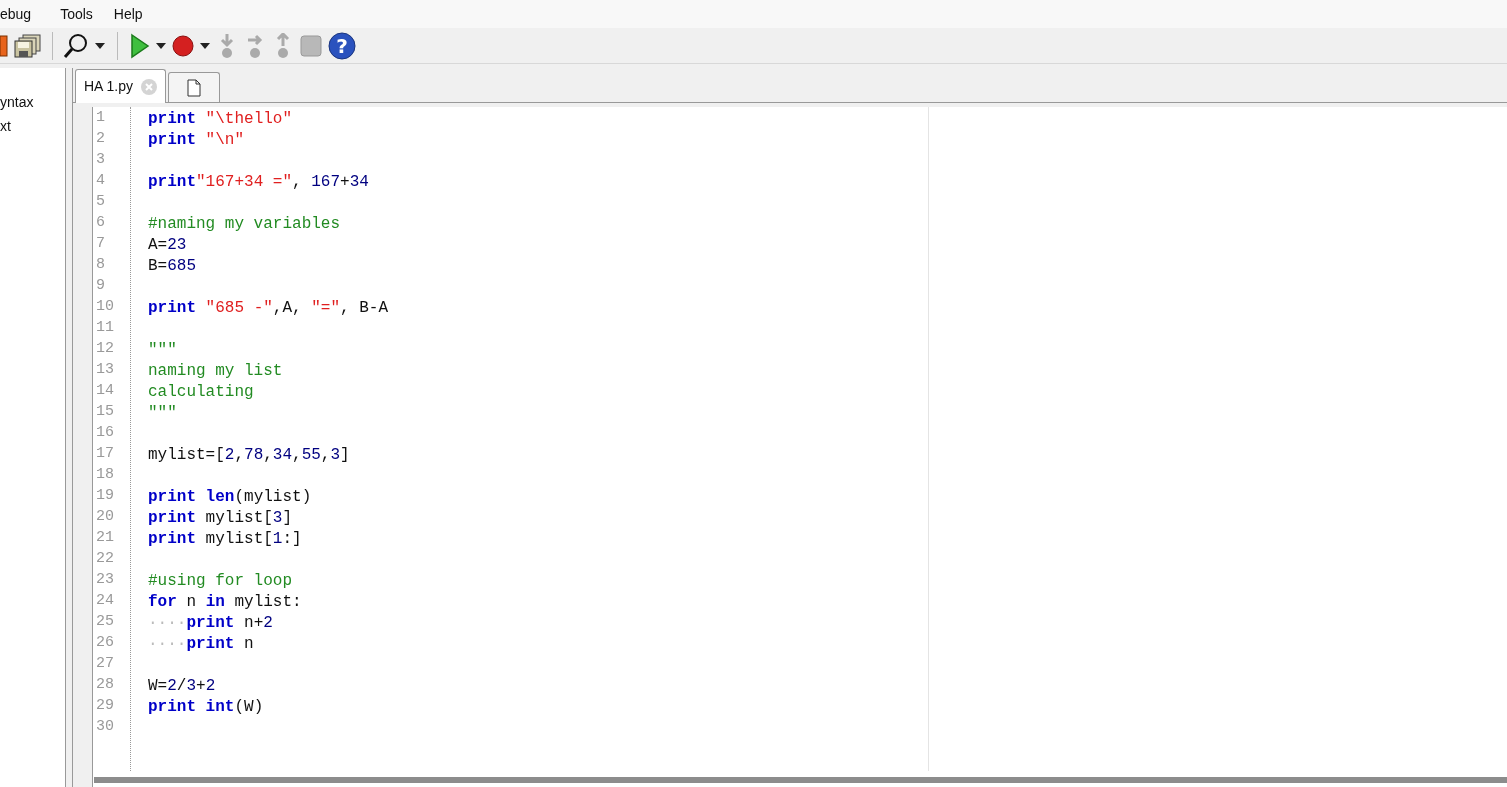  Describe the element at coordinates (183, 45) in the screenshot. I see `record-icon` at that location.